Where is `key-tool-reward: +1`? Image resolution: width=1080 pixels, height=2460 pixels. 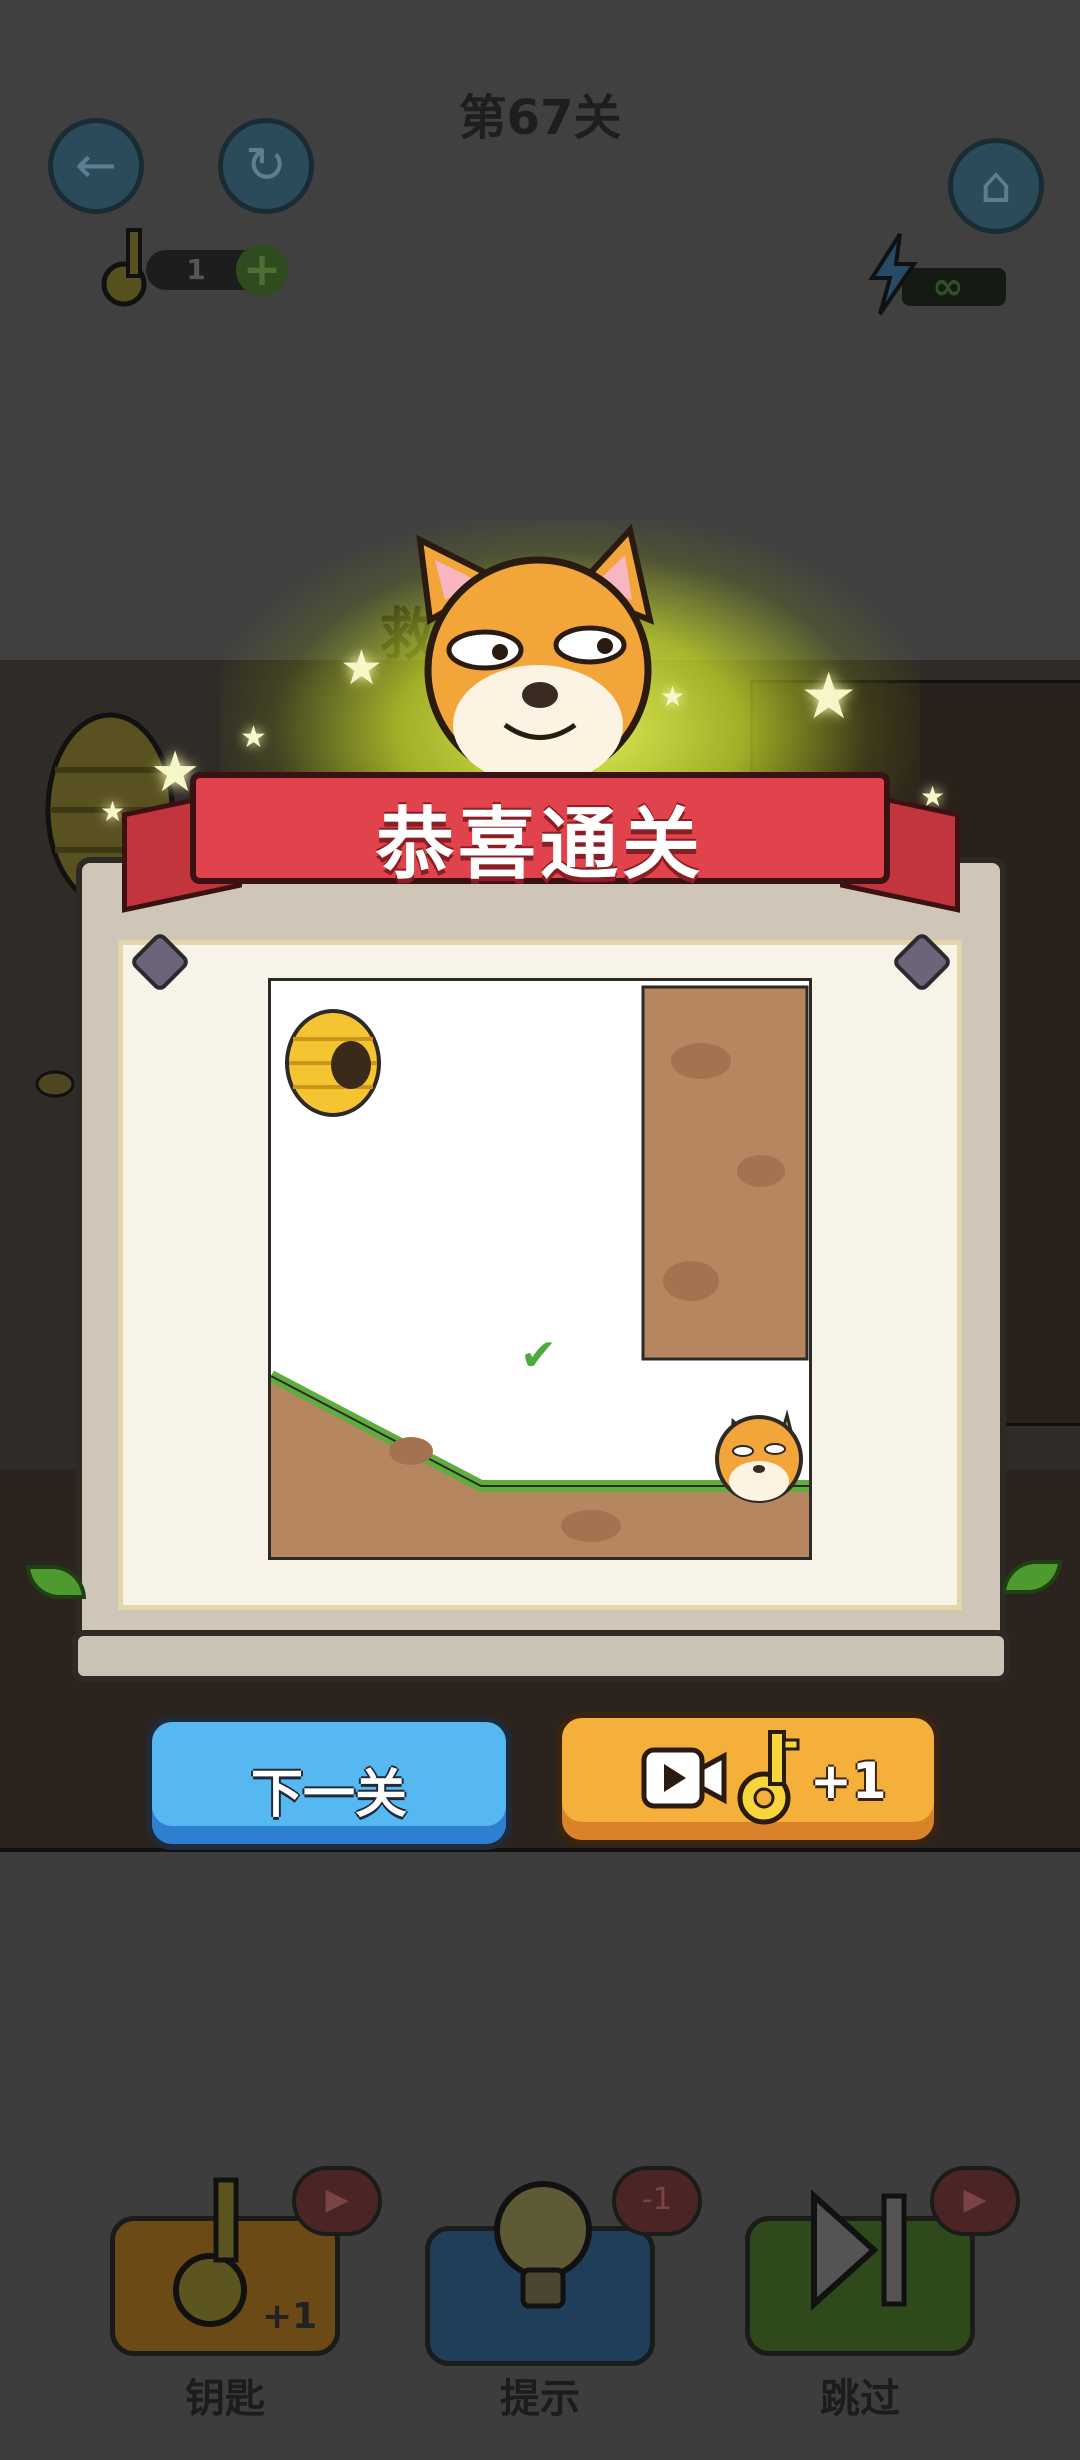 key-tool-reward: +1 is located at coordinates (290, 2316).